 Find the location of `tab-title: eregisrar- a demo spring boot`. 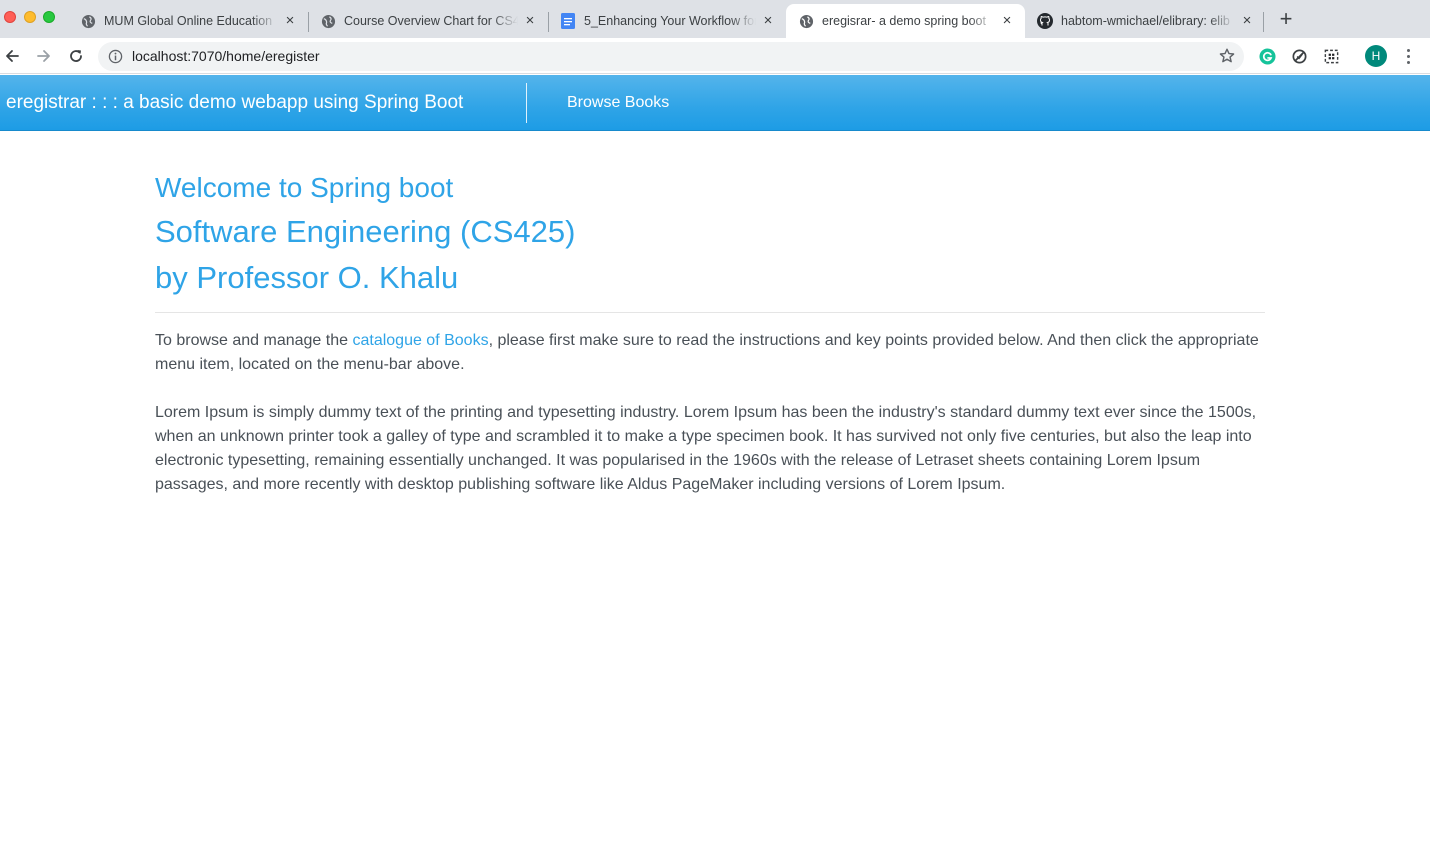

tab-title: eregisrar- a demo spring boot is located at coordinates (904, 21).